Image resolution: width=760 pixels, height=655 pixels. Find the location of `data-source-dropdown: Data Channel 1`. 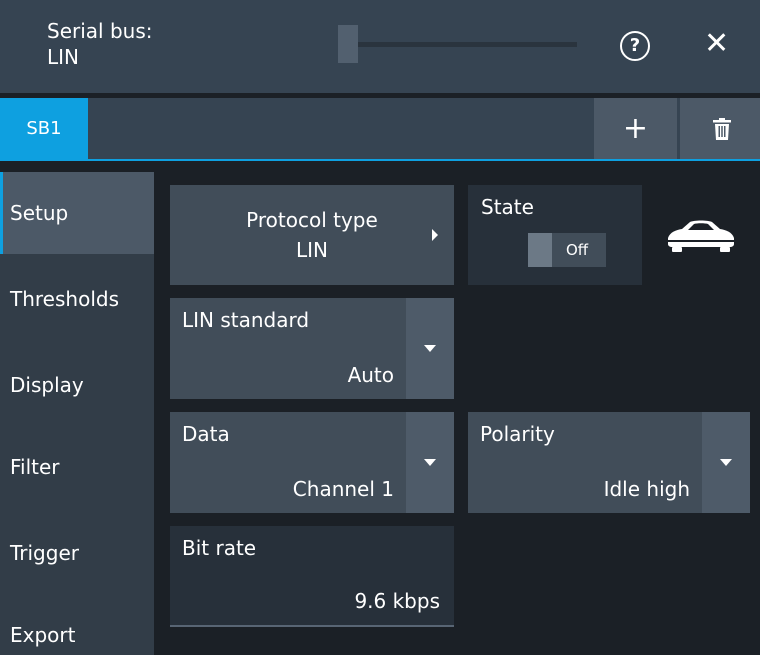

data-source-dropdown: Data Channel 1 is located at coordinates (312, 462).